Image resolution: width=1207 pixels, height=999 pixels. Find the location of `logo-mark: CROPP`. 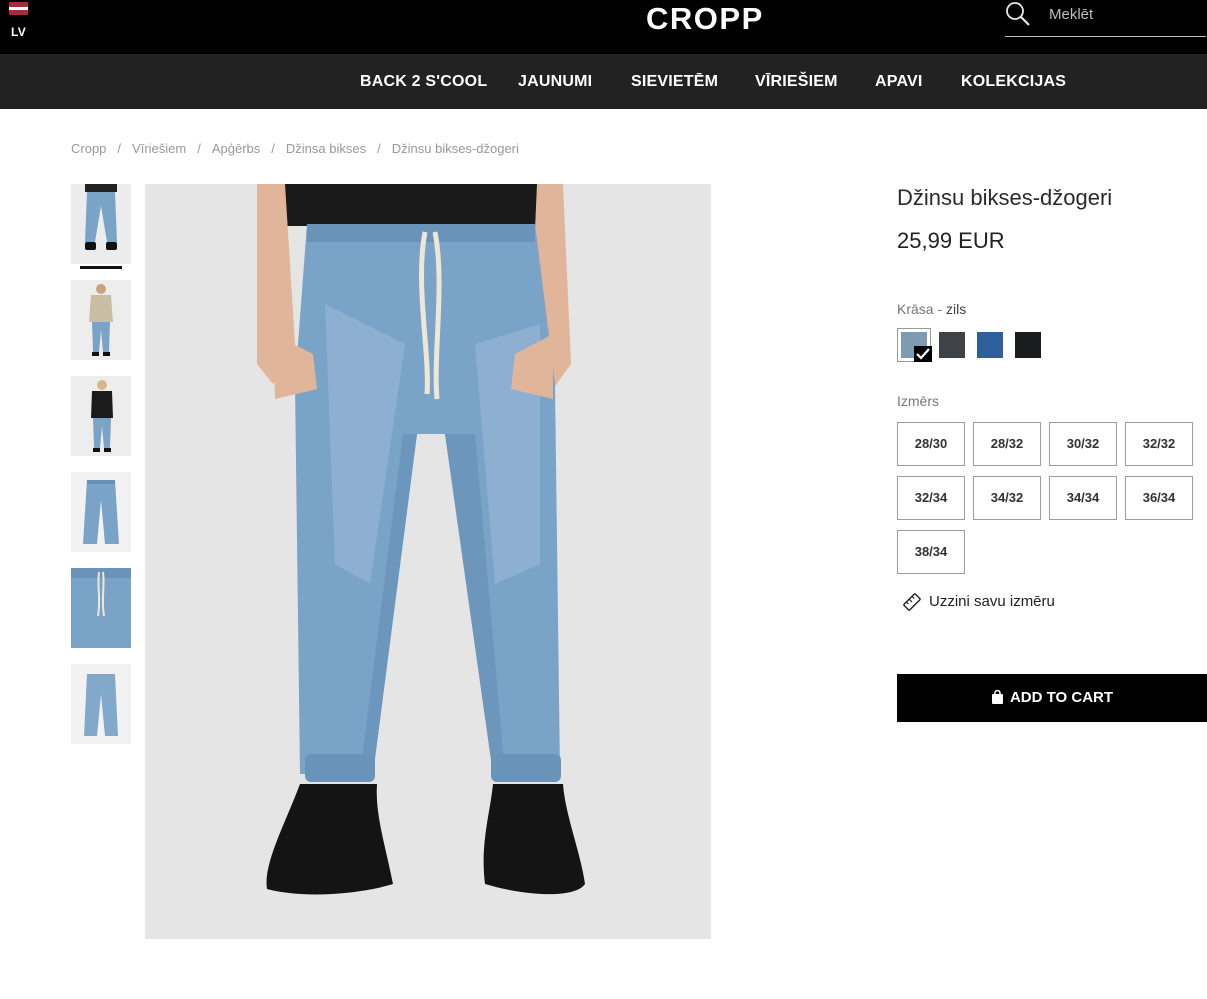

logo-mark: CROPP is located at coordinates (705, 18).